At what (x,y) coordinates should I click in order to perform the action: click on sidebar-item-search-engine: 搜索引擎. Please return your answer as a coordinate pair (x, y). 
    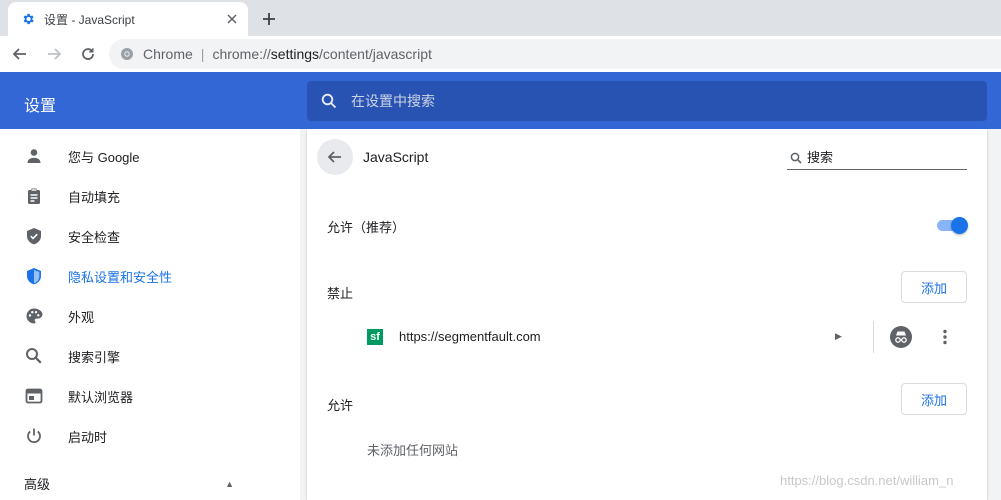
    Looking at the image, I should click on (150, 356).